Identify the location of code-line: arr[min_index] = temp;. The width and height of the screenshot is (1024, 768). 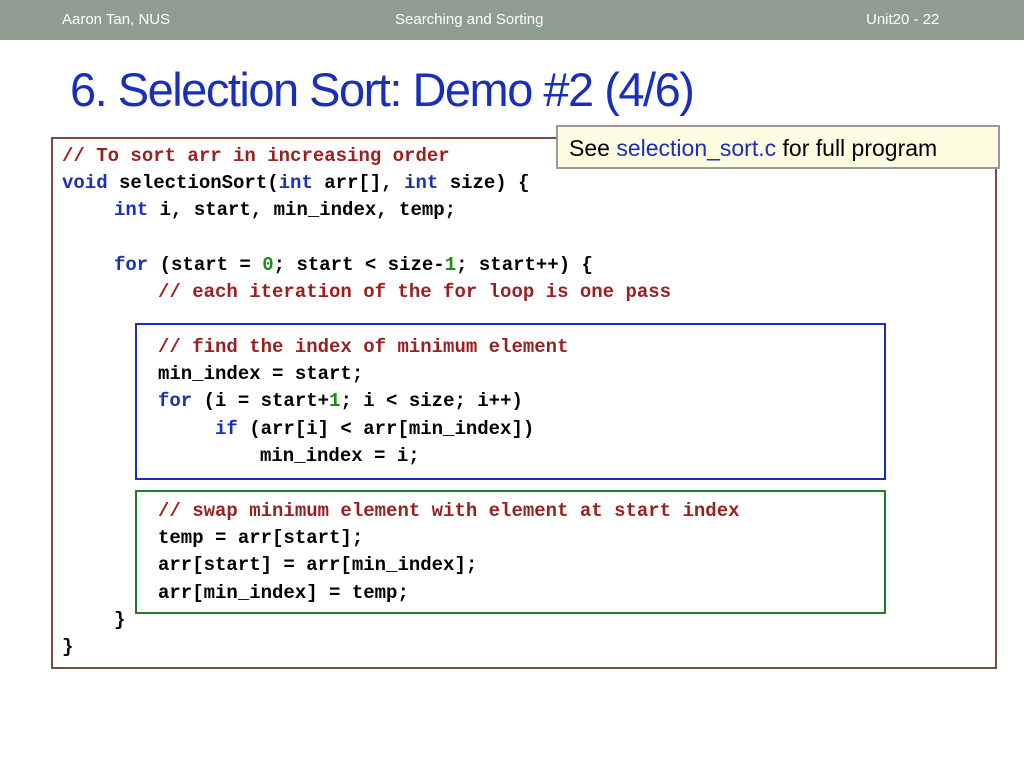
(283, 593).